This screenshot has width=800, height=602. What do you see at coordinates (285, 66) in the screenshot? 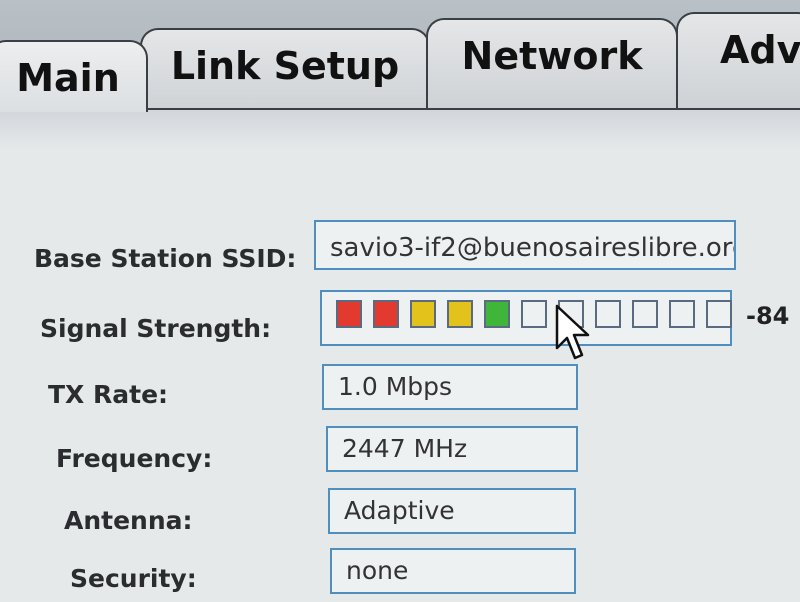
I see `tab-link-setup-label: Link Setup` at bounding box center [285, 66].